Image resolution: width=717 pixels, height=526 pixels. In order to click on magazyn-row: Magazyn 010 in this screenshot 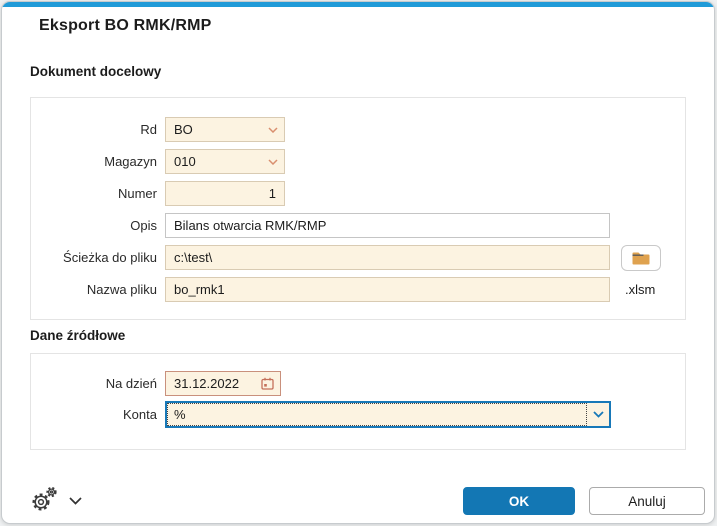, I will do `click(358, 161)`.